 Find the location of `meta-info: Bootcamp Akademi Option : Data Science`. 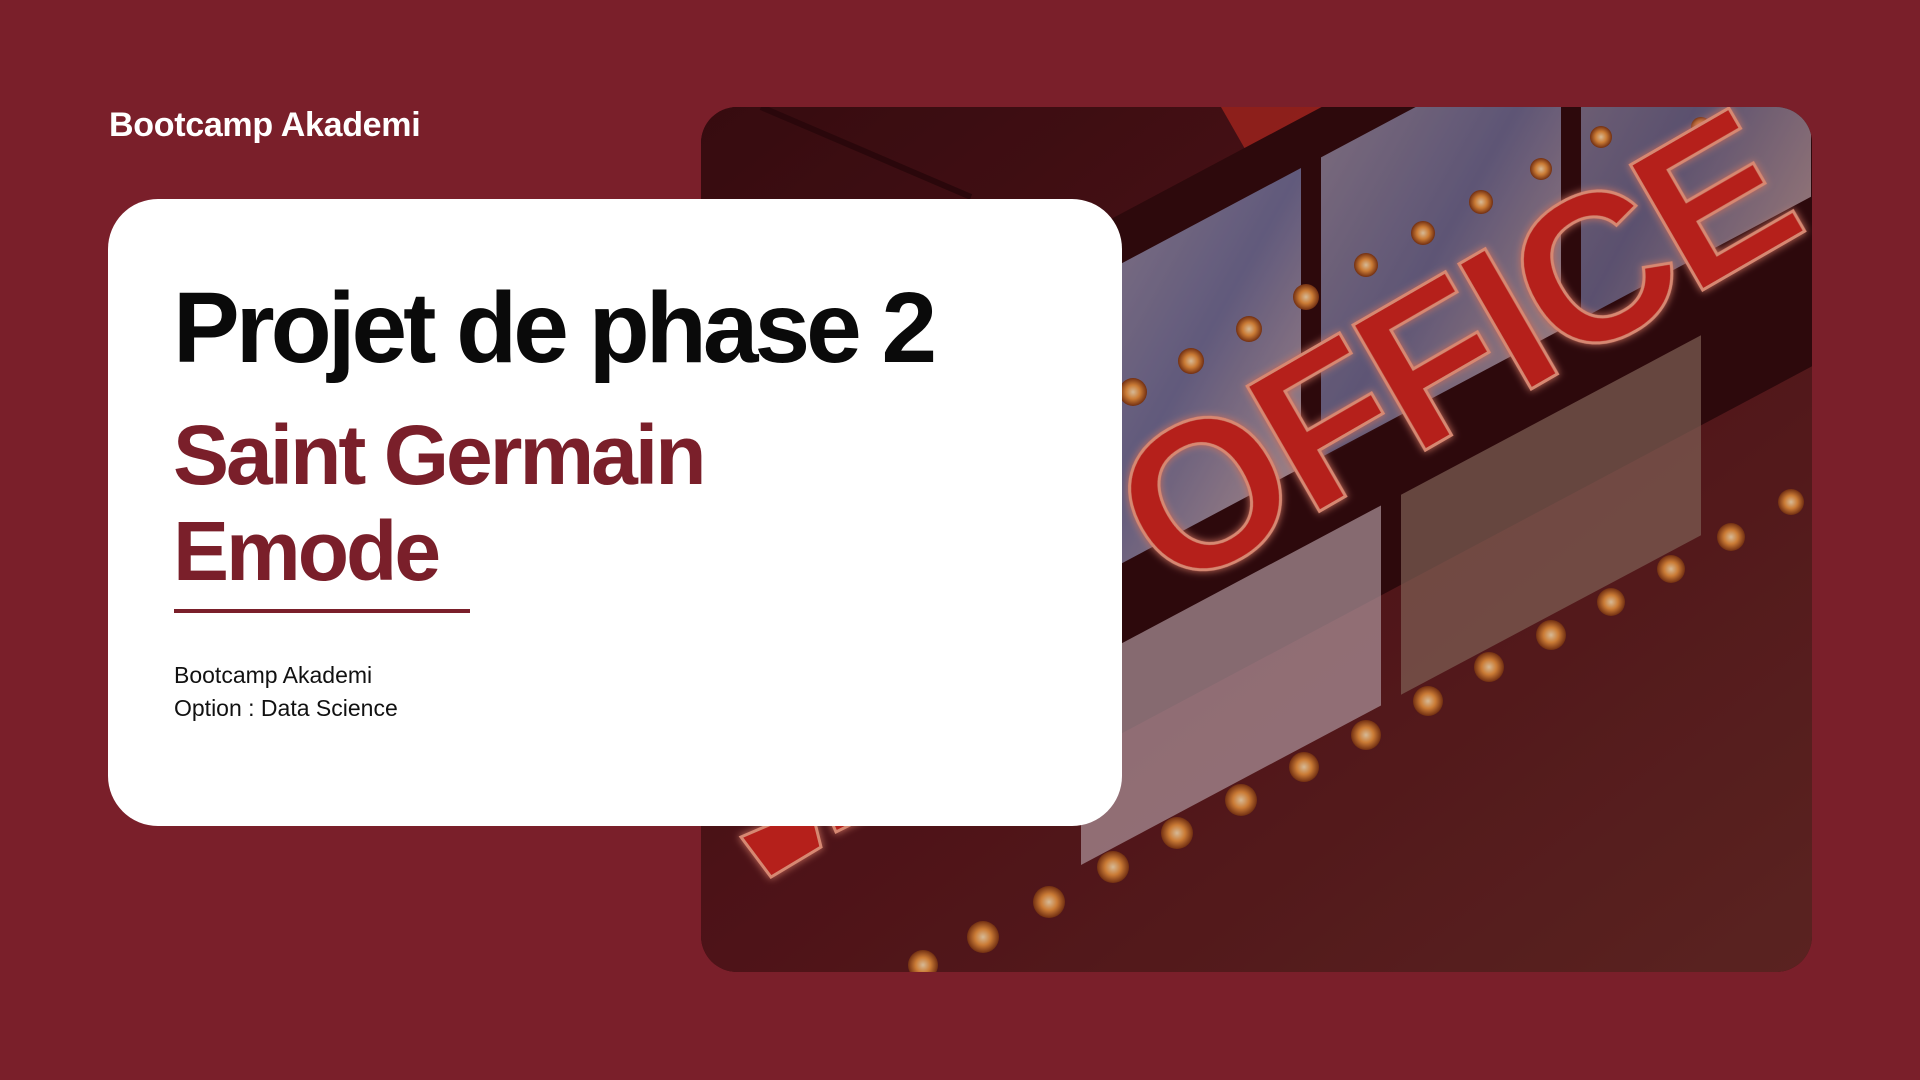

meta-info: Bootcamp Akademi Option : Data Science is located at coordinates (286, 692).